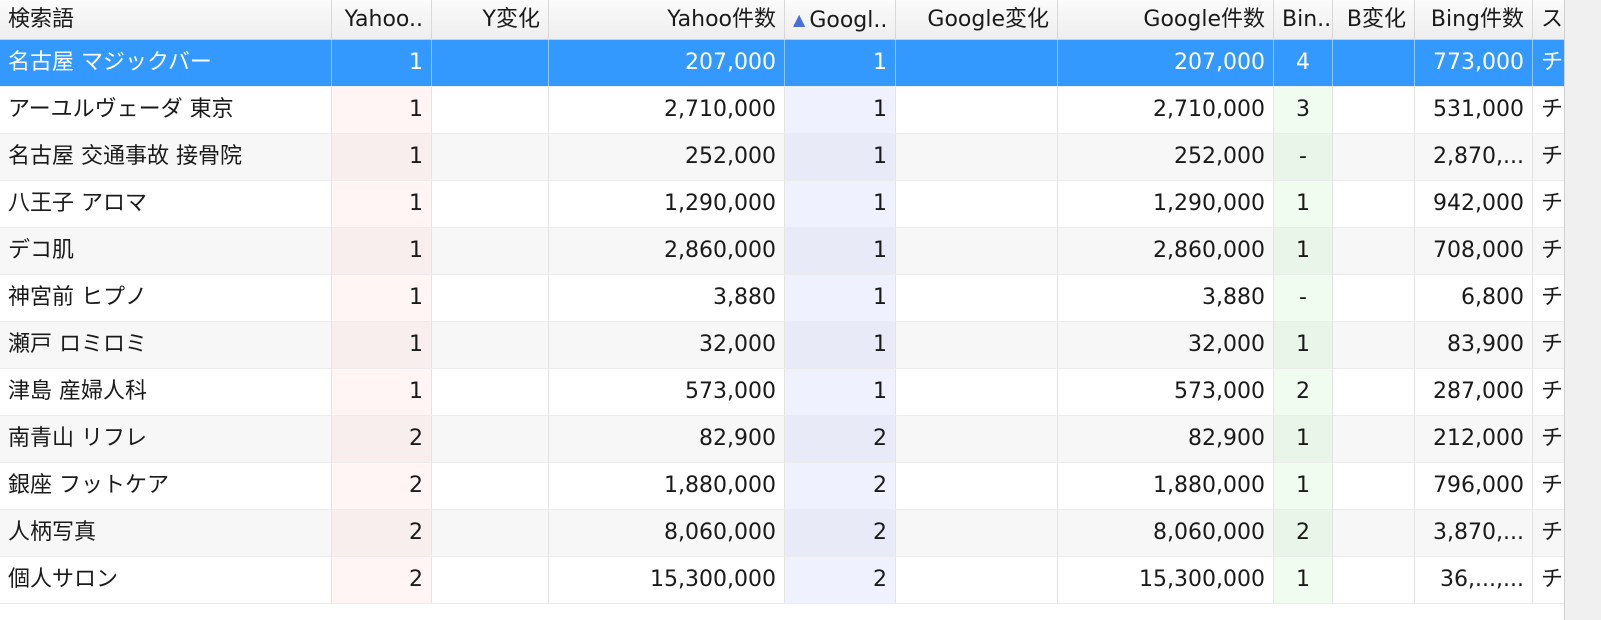  I want to click on table-row: 個人サロン 2 15,300,000 2 15,300,000 1 36,...,... チ, so click(800, 580).